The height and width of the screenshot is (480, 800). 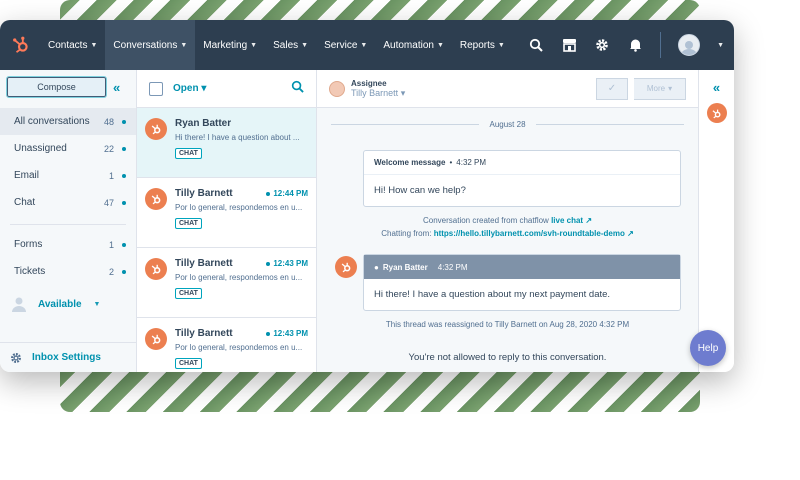 I want to click on assignee-dropdown: Assignee Tilly Barnett ▾, so click(x=378, y=89).